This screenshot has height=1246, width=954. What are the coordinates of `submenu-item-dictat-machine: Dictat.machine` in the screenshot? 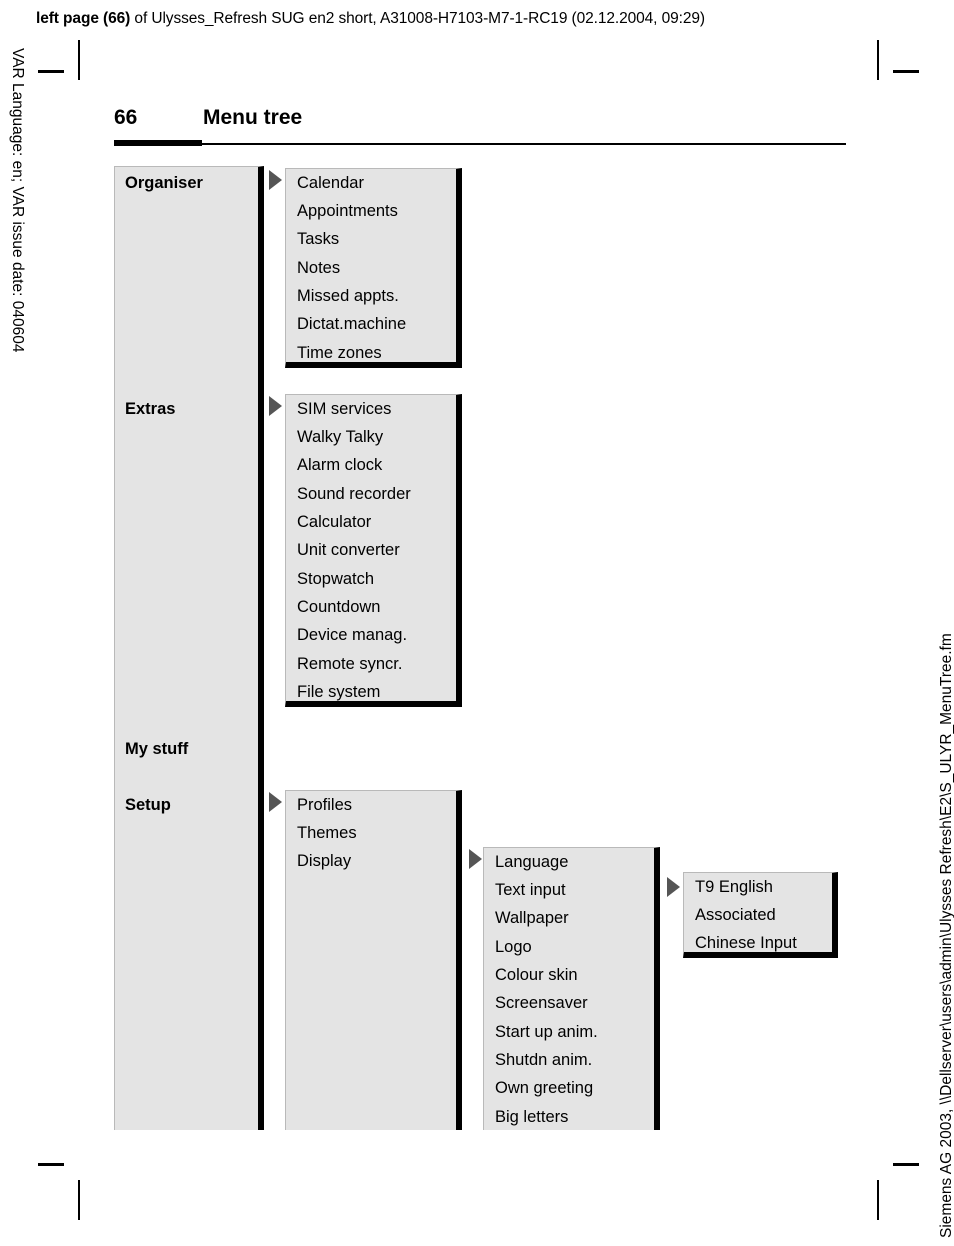 It's located at (351, 324).